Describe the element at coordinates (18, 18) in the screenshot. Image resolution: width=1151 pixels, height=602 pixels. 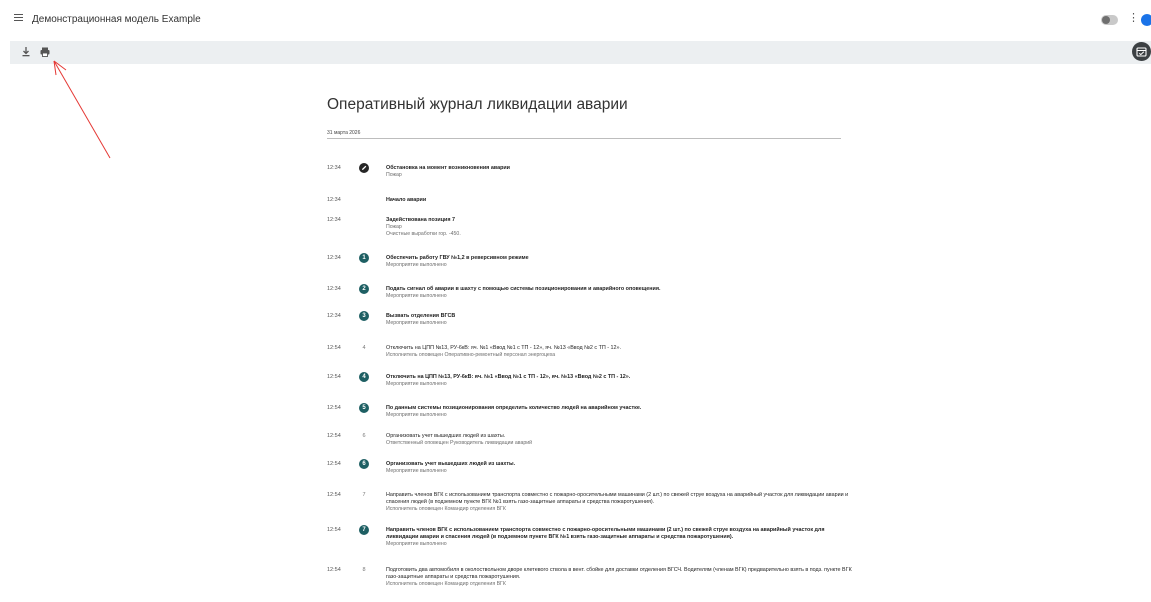
I see `menu-icon` at that location.